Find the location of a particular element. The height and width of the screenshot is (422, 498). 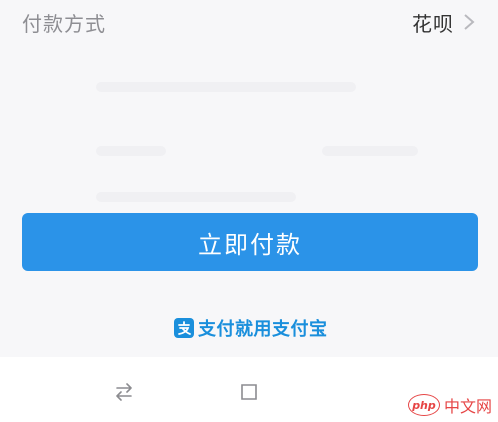

site-watermark: php 中文网 is located at coordinates (449, 405).